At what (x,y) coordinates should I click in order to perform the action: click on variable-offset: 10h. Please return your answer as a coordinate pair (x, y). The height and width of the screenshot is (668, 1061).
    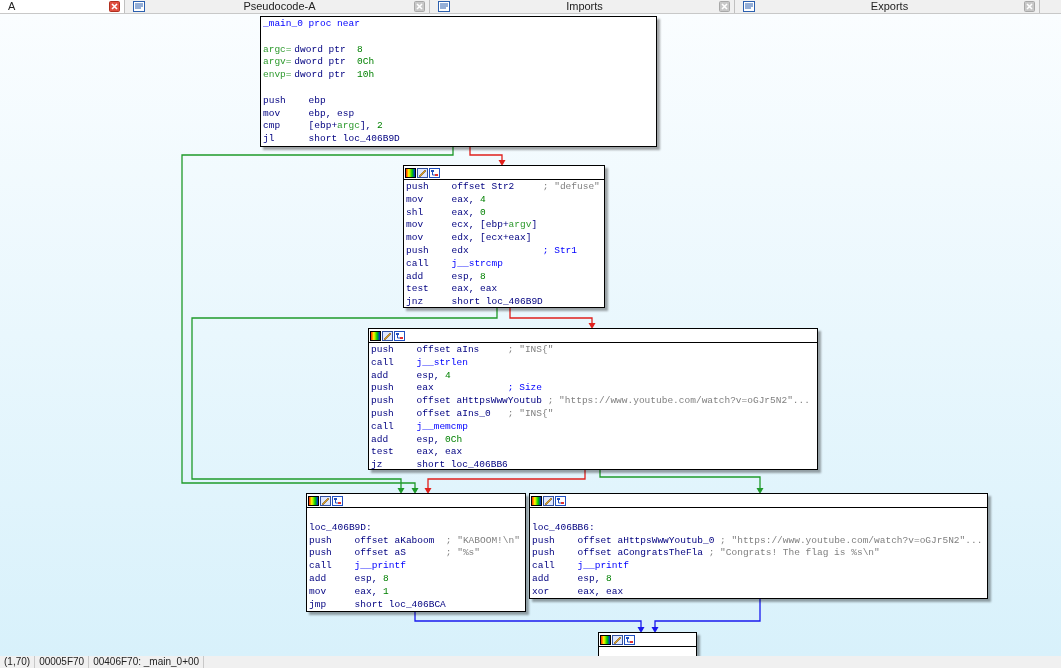
    Looking at the image, I should click on (366, 75).